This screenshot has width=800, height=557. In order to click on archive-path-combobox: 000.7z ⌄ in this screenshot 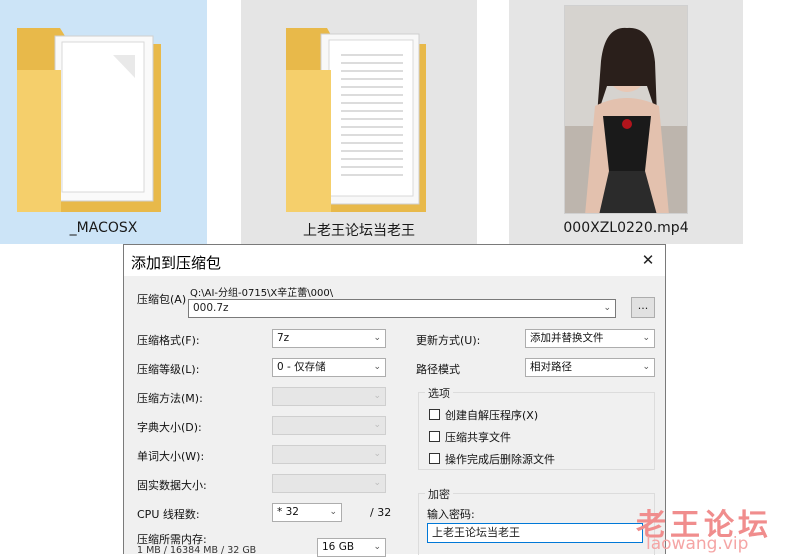, I will do `click(402, 308)`.